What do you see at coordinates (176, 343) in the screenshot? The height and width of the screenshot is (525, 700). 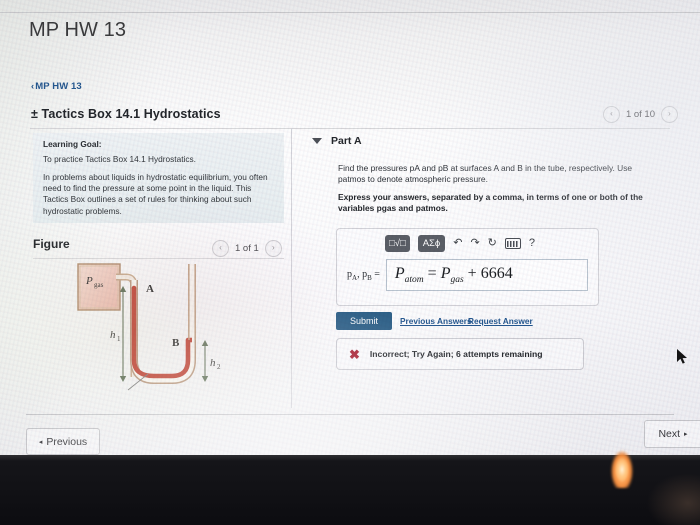 I see `svg-text: B` at bounding box center [176, 343].